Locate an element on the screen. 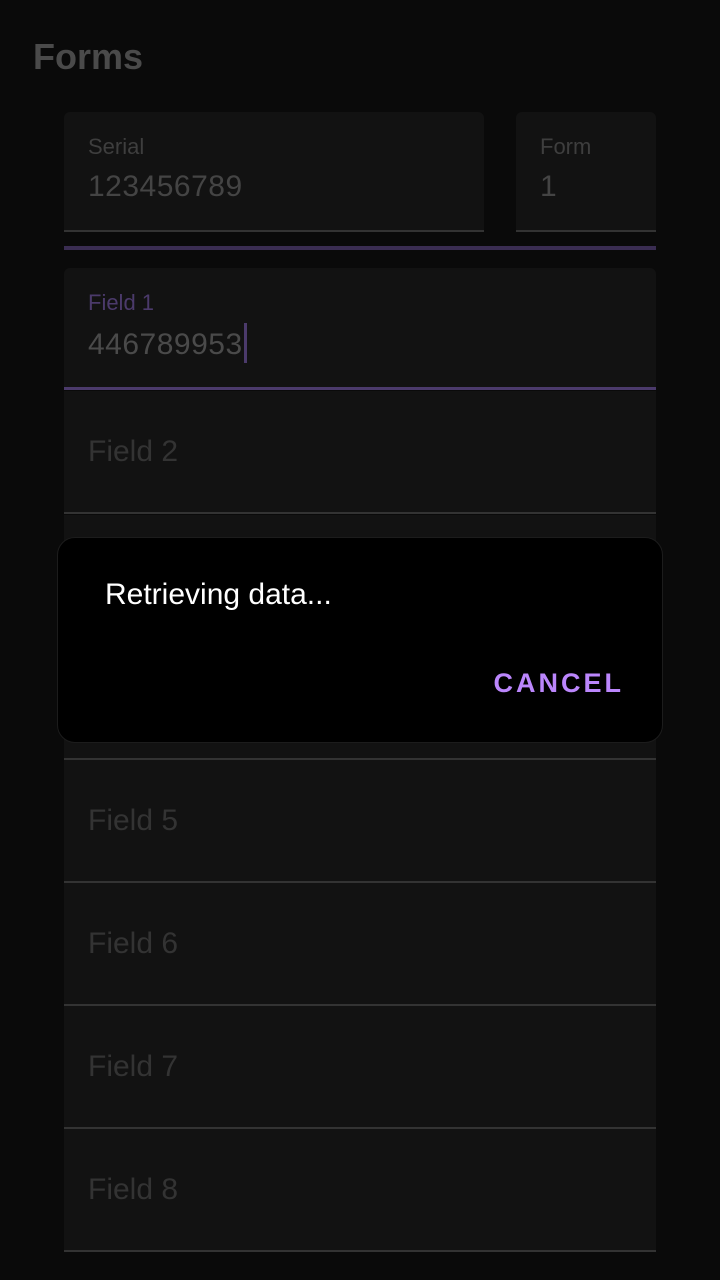 The width and height of the screenshot is (720, 1280). field-1-value: 446789953 is located at coordinates (165, 344).